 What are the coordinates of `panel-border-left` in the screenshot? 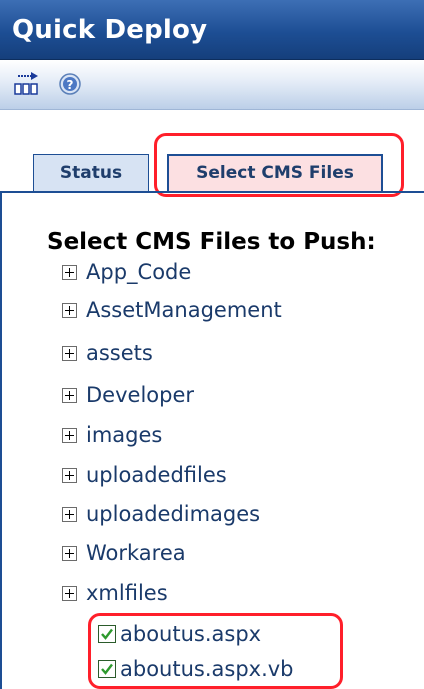 It's located at (1, 440).